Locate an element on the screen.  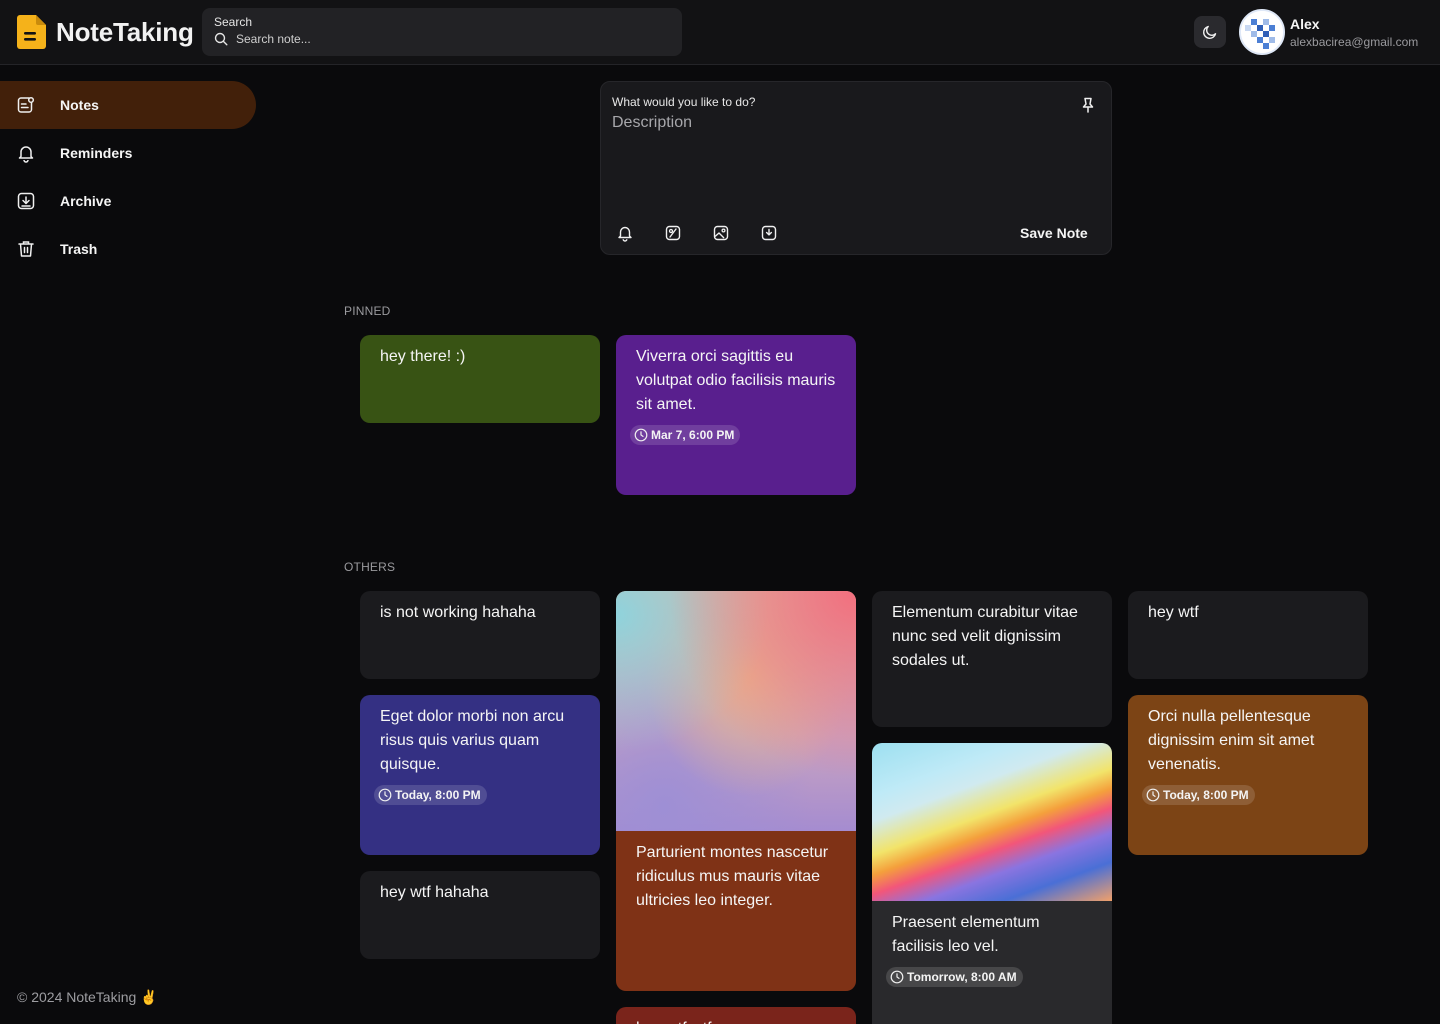
save-note-button: Save Note is located at coordinates (1054, 233).